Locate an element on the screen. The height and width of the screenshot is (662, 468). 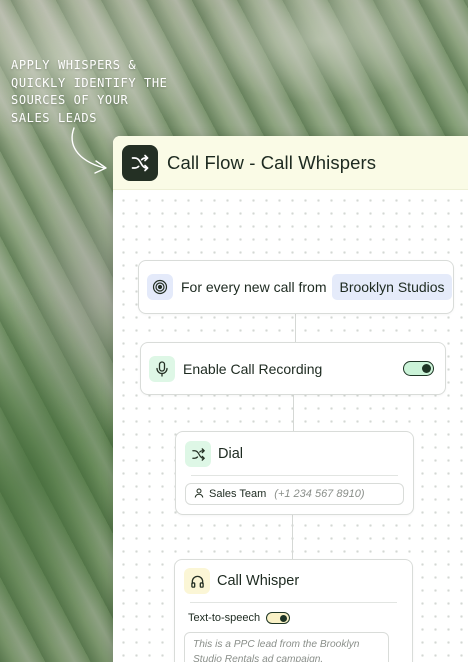
source-tag: Brooklyn Studios is located at coordinates (392, 287).